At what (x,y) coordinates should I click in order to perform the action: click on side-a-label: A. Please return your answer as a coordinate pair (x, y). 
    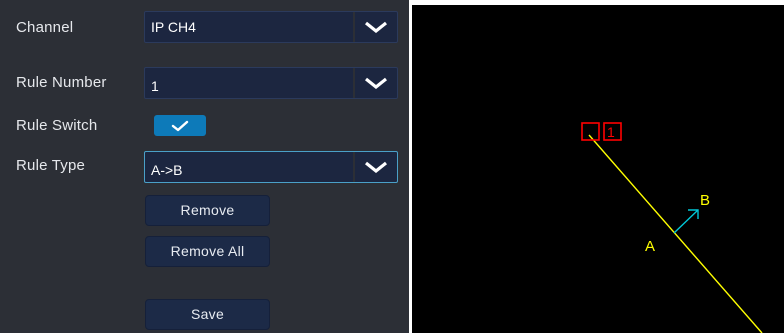
    Looking at the image, I should click on (650, 246).